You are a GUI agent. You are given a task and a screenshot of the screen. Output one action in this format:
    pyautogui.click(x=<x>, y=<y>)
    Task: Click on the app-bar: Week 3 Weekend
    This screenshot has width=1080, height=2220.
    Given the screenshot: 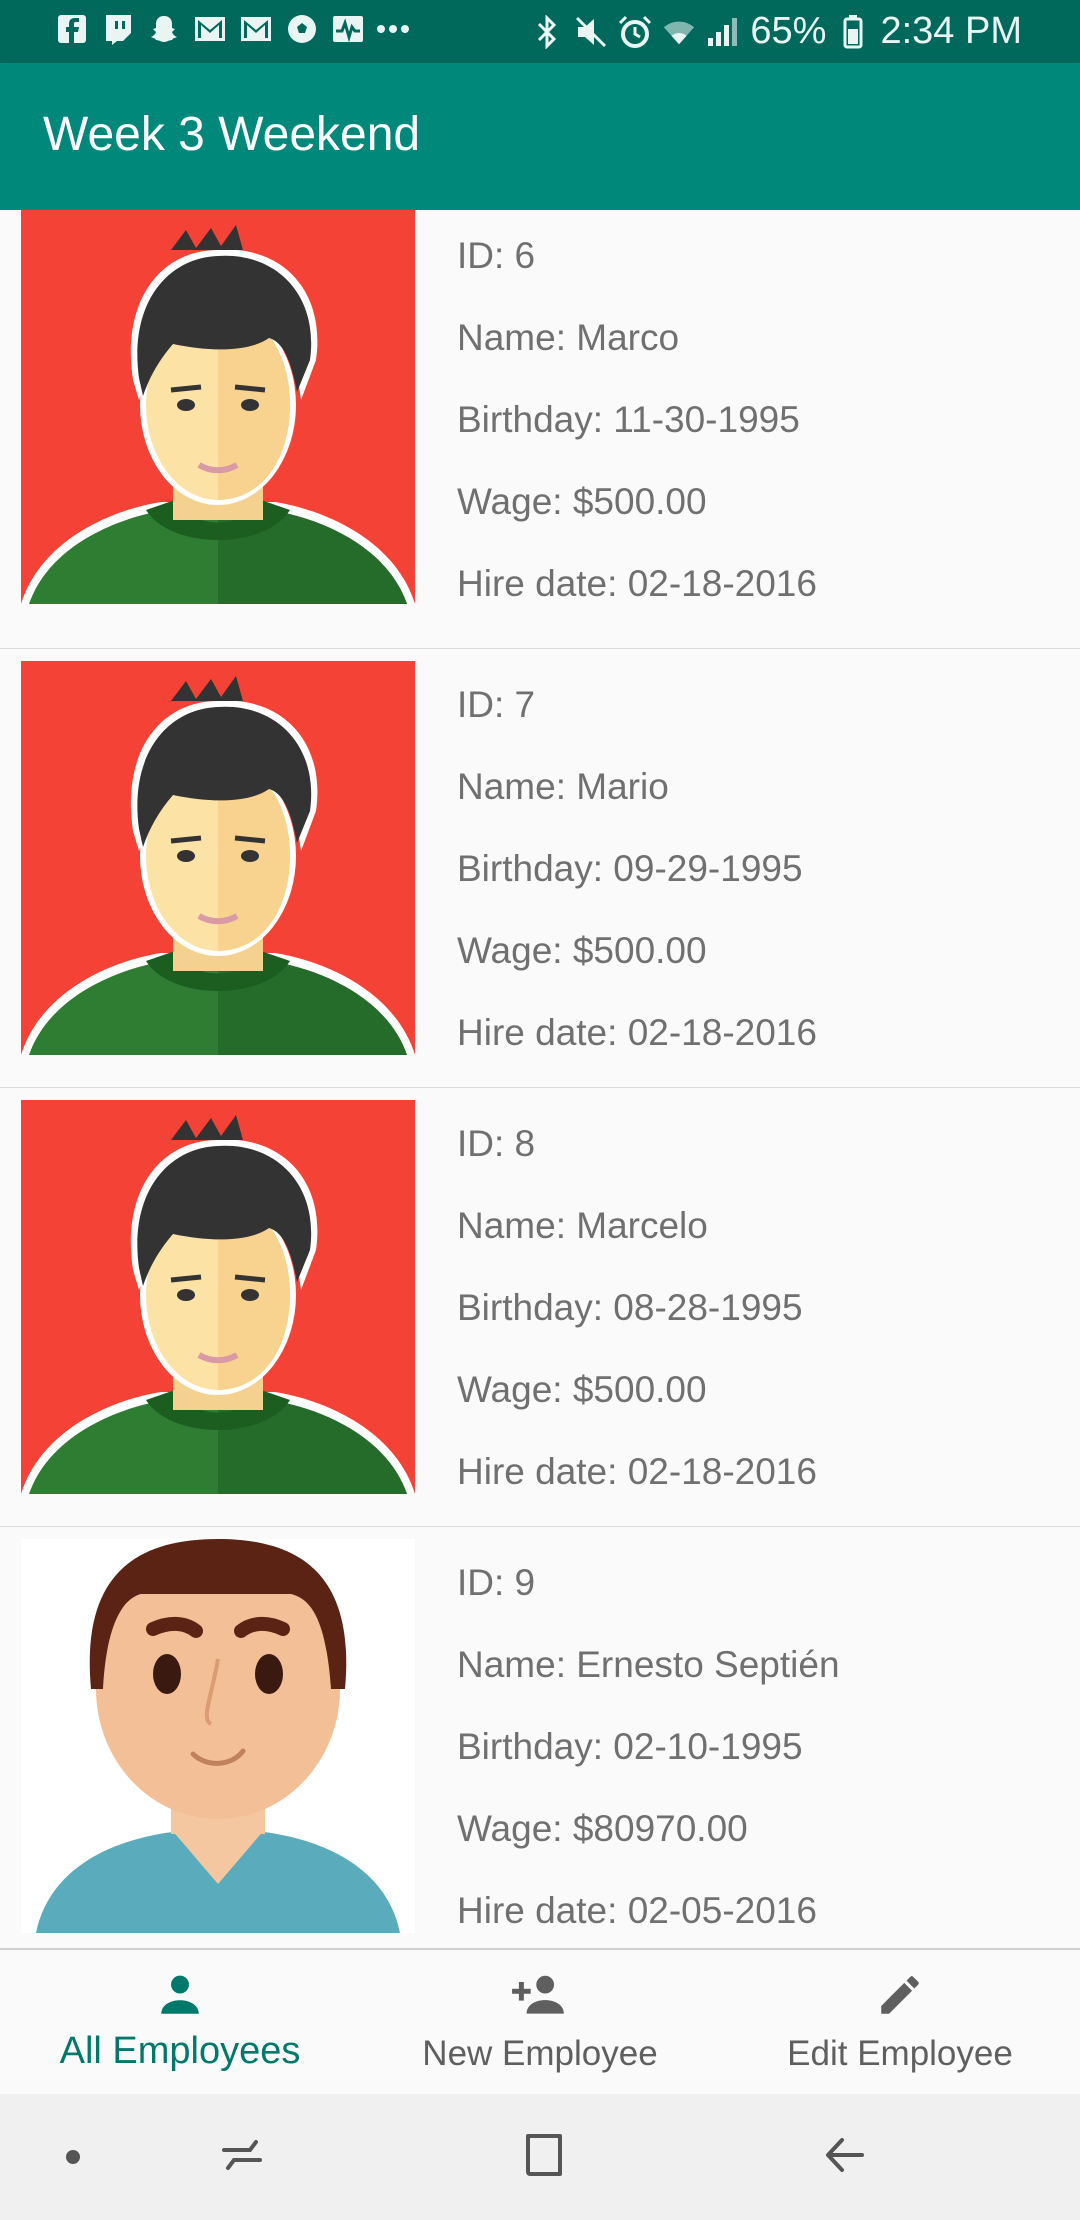 What is the action you would take?
    pyautogui.click(x=540, y=136)
    